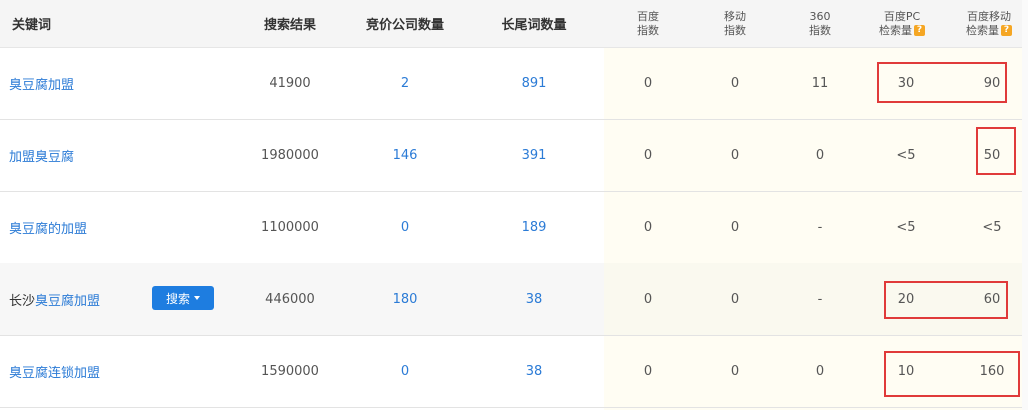 Image resolution: width=1028 pixels, height=410 pixels. Describe the element at coordinates (405, 299) in the screenshot. I see `bid-companies-link: 180` at that location.